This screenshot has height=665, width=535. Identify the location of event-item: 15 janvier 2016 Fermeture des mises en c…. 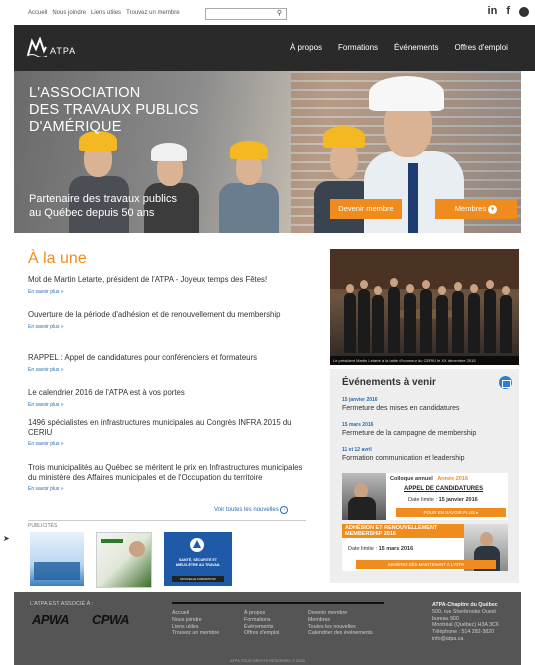
(427, 404).